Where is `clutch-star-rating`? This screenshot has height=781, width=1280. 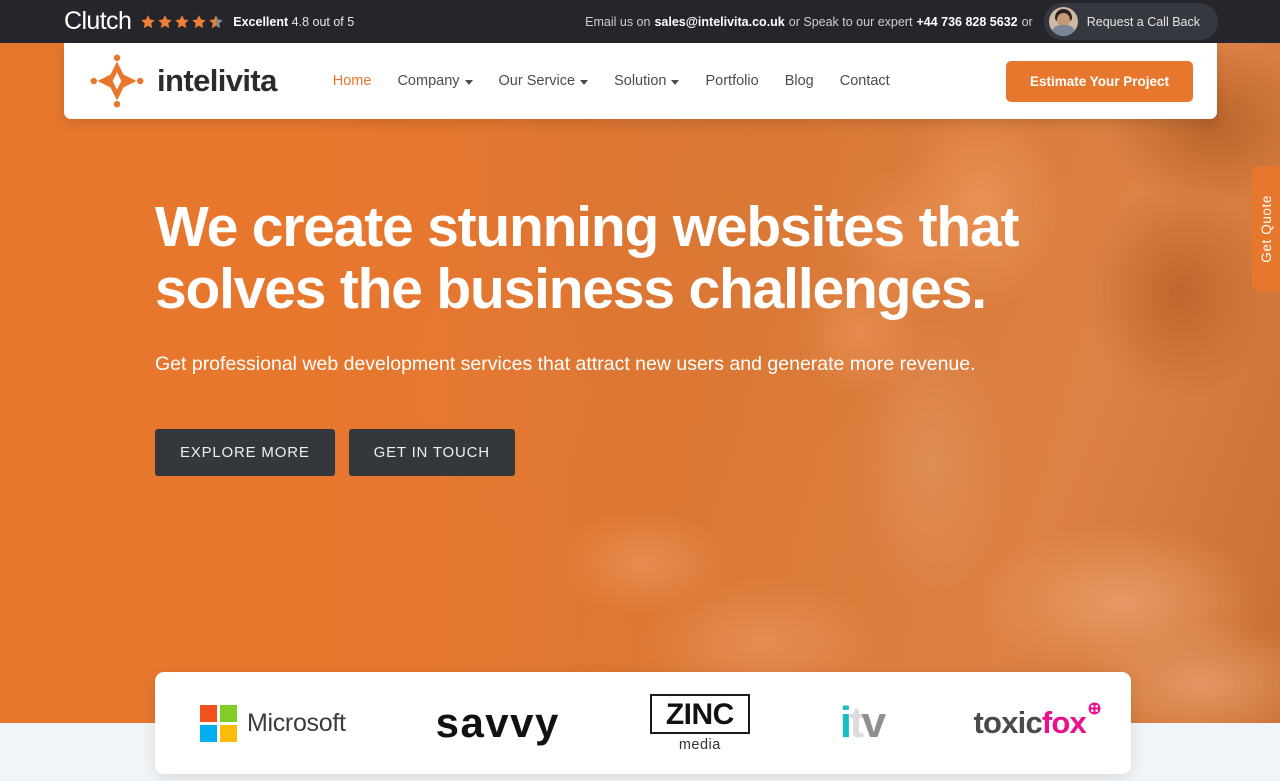
clutch-star-rating is located at coordinates (182, 22).